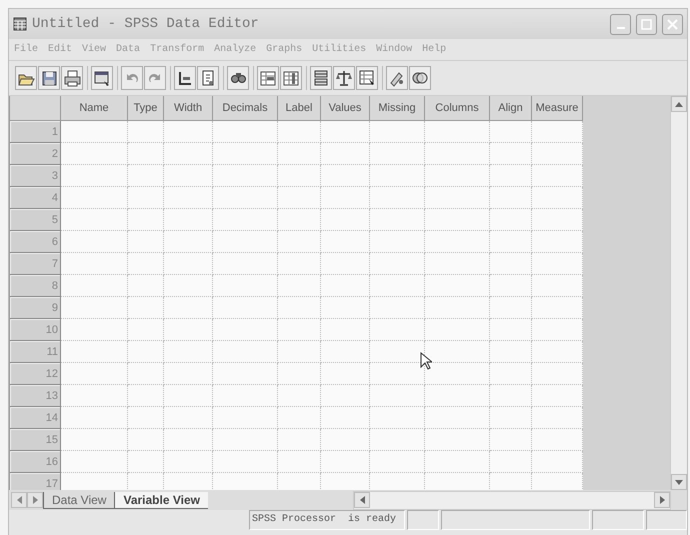 The image size is (690, 535). What do you see at coordinates (146, 108) in the screenshot?
I see `column-header: Type` at bounding box center [146, 108].